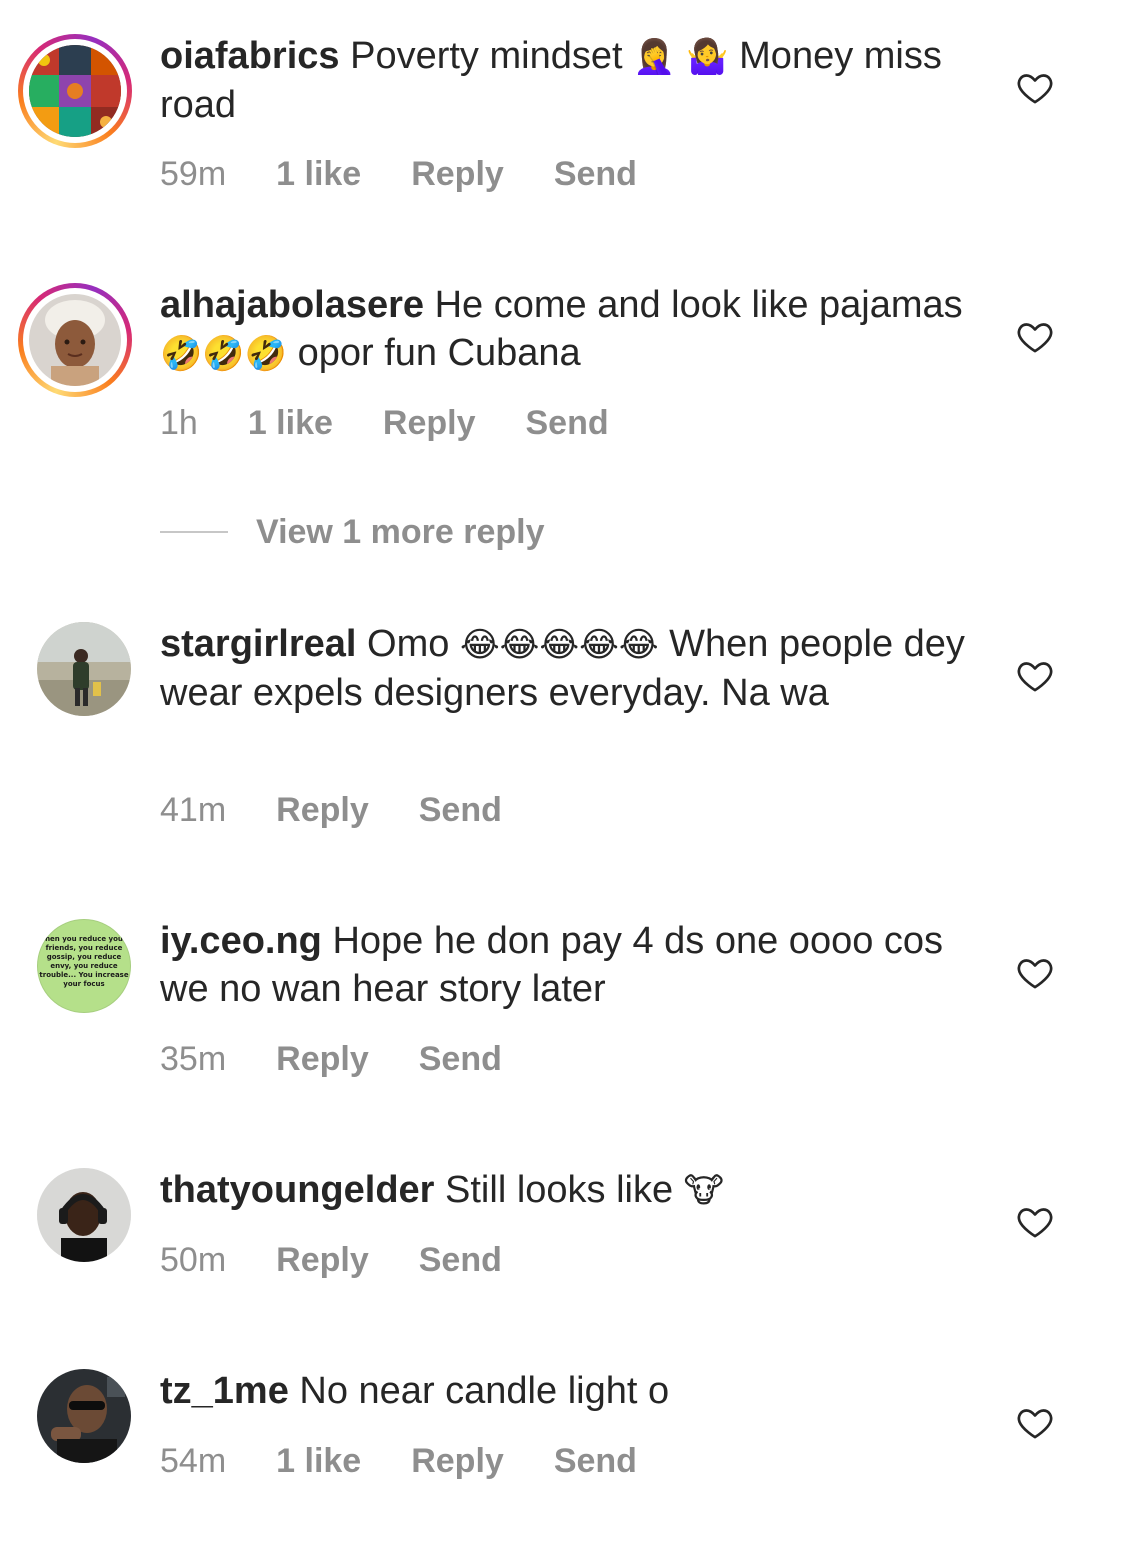 The image size is (1125, 1549). Describe the element at coordinates (250, 56) in the screenshot. I see `comment-username: oiafabrics` at that location.